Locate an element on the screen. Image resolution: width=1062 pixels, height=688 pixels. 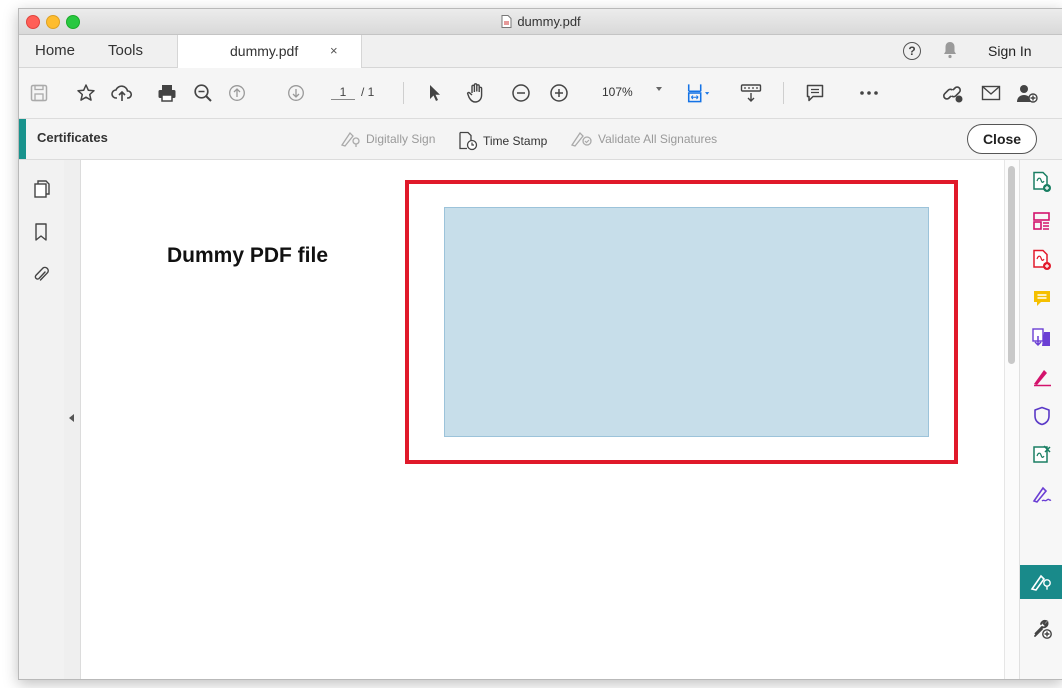
previous-page-icon is located at coordinates (237, 93).